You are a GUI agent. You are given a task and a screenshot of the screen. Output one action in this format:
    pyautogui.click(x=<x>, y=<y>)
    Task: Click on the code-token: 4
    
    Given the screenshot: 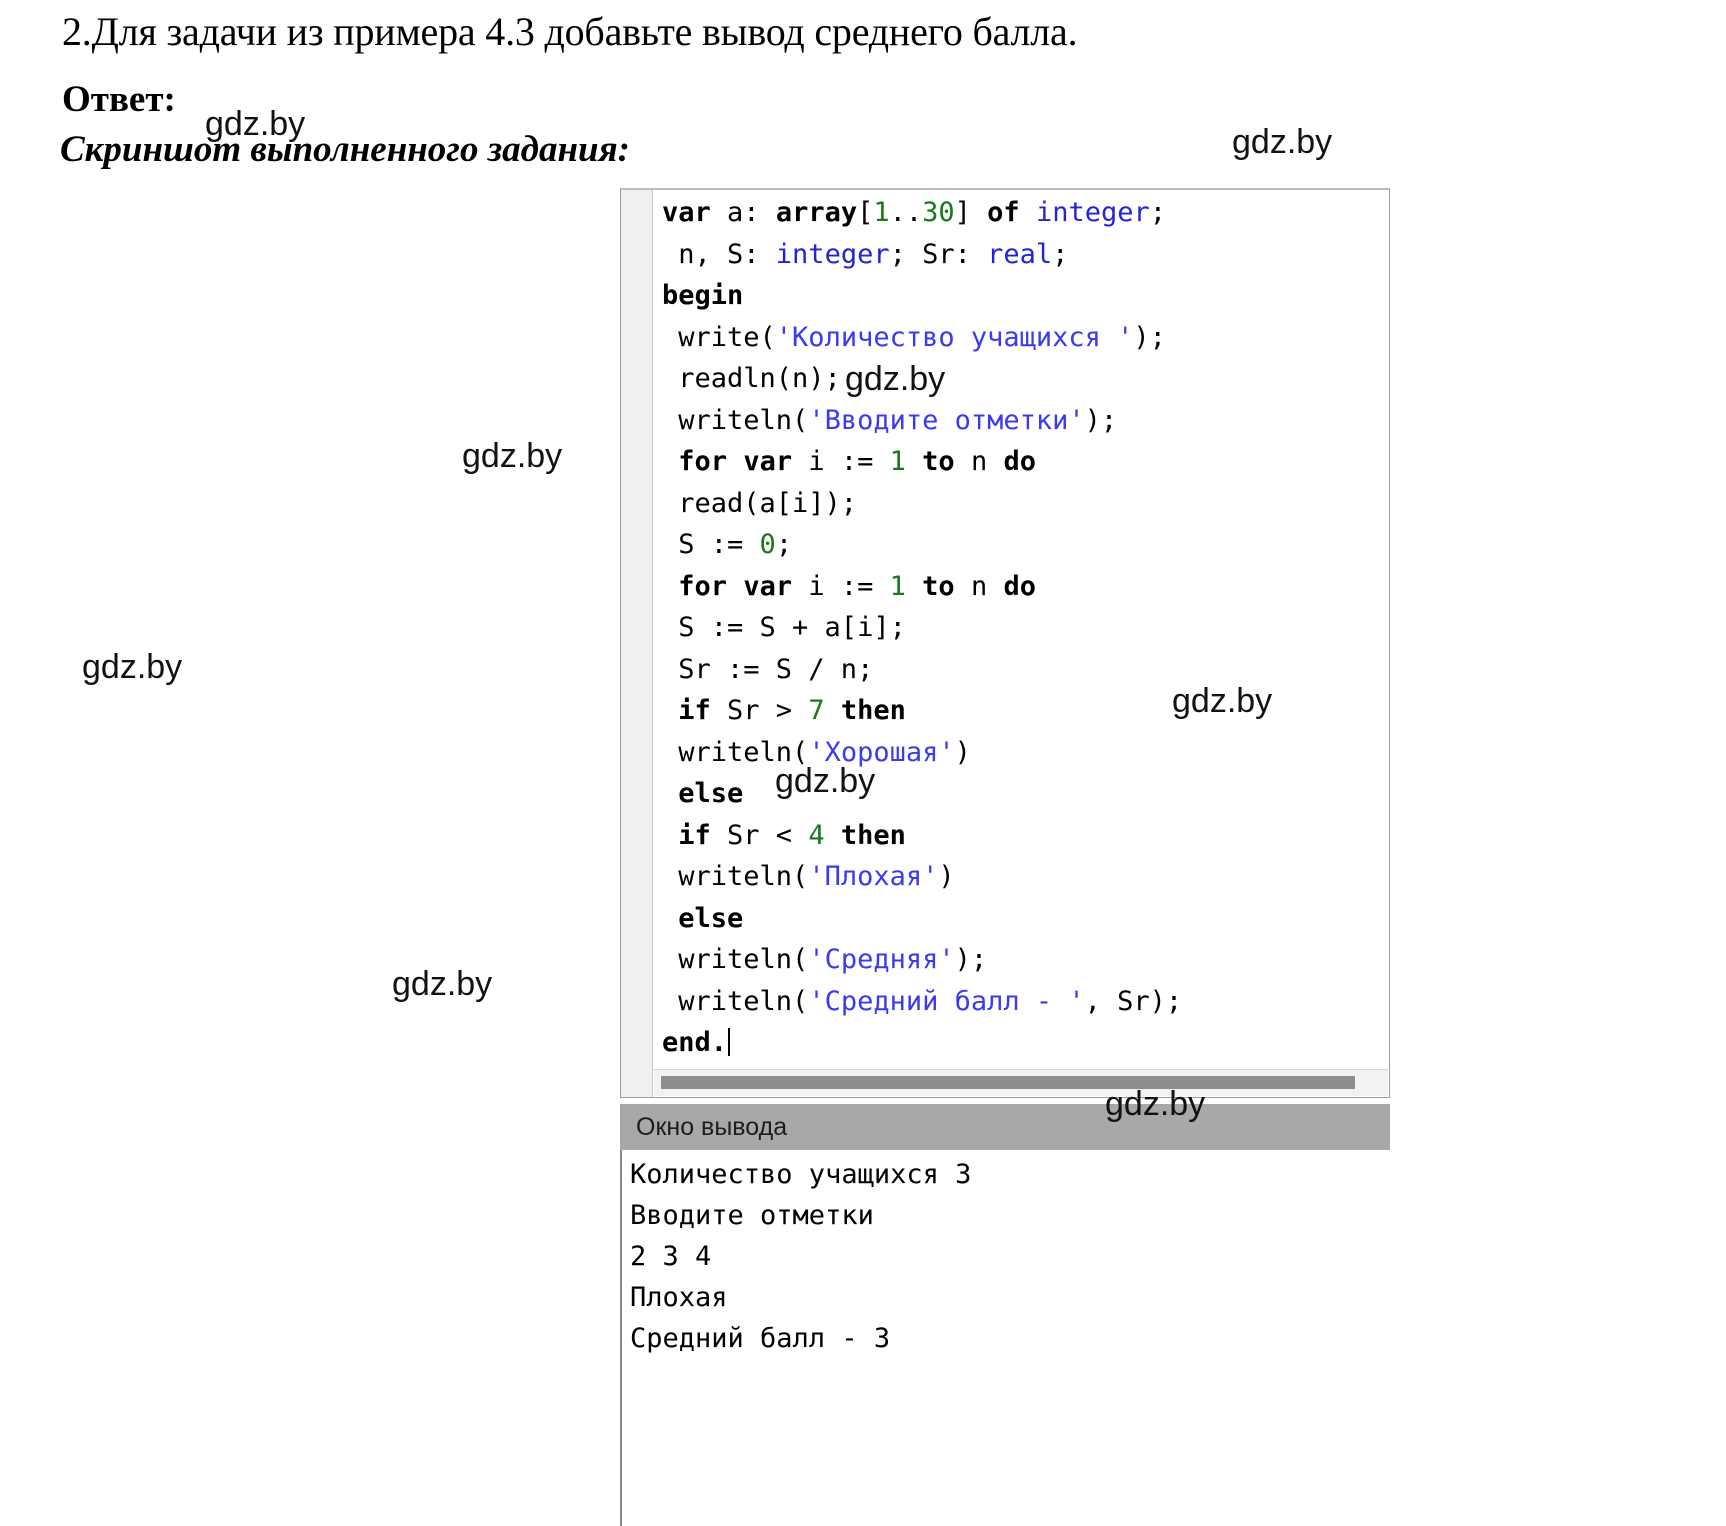 What is the action you would take?
    pyautogui.click(x=816, y=835)
    